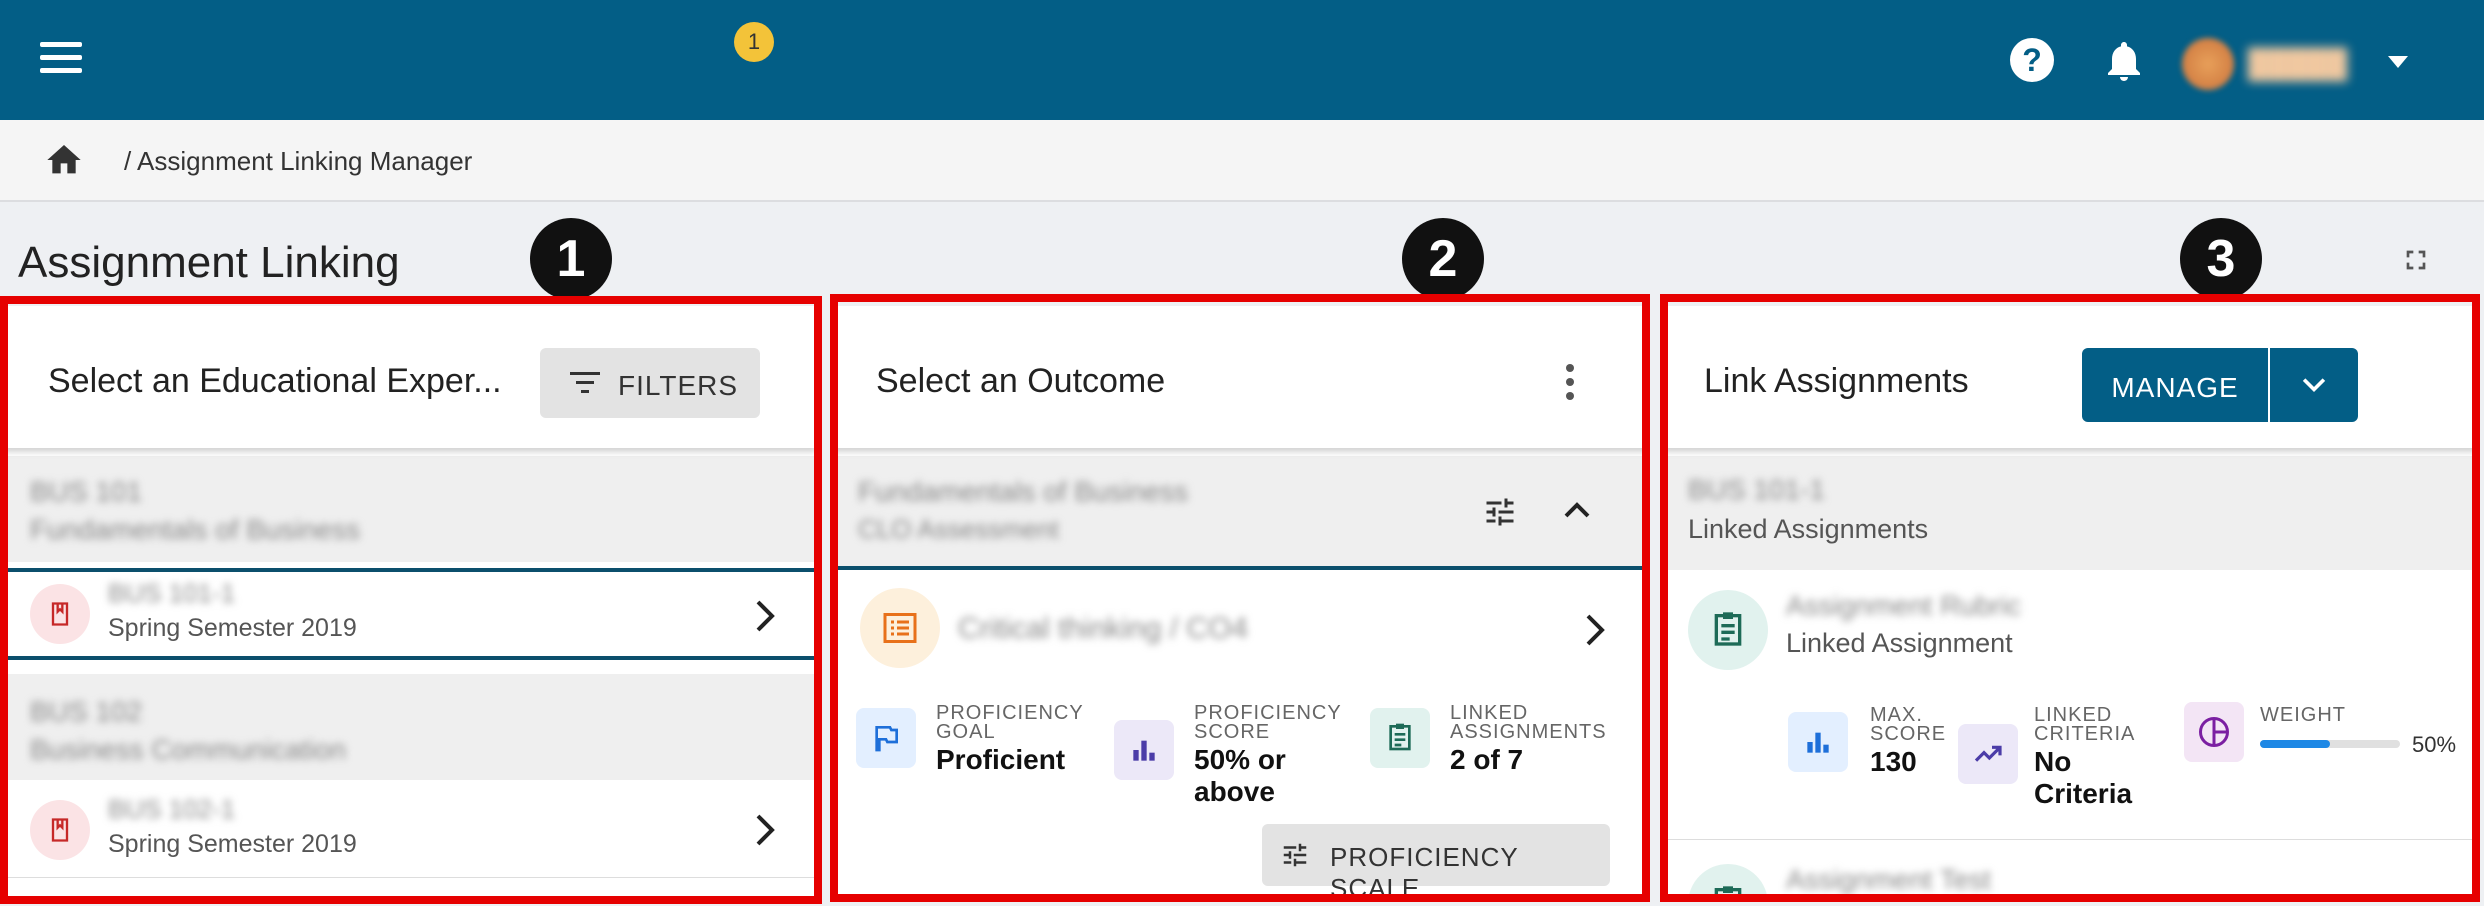  Describe the element at coordinates (172, 593) in the screenshot. I see `item-code: BUS 101-1` at that location.